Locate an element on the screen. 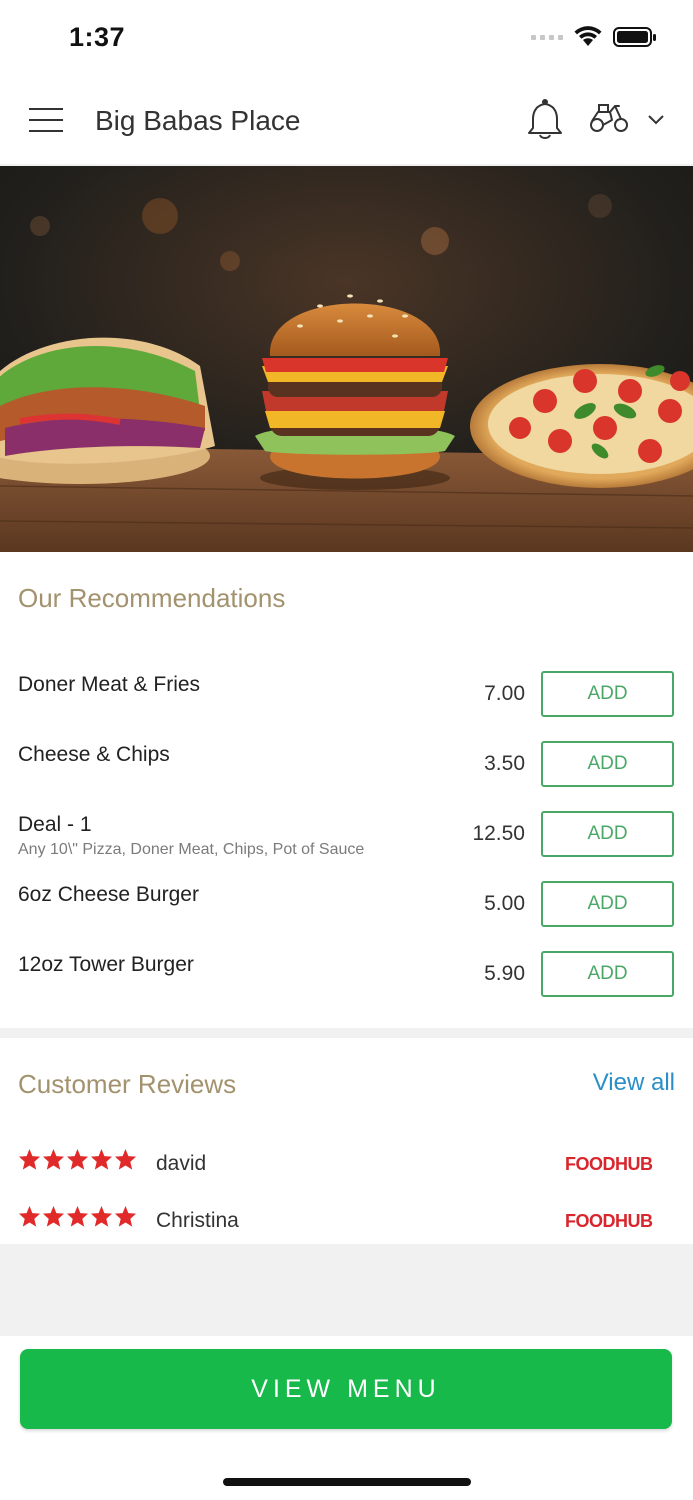 The width and height of the screenshot is (693, 1500). item-price: 5.90 is located at coordinates (504, 973).